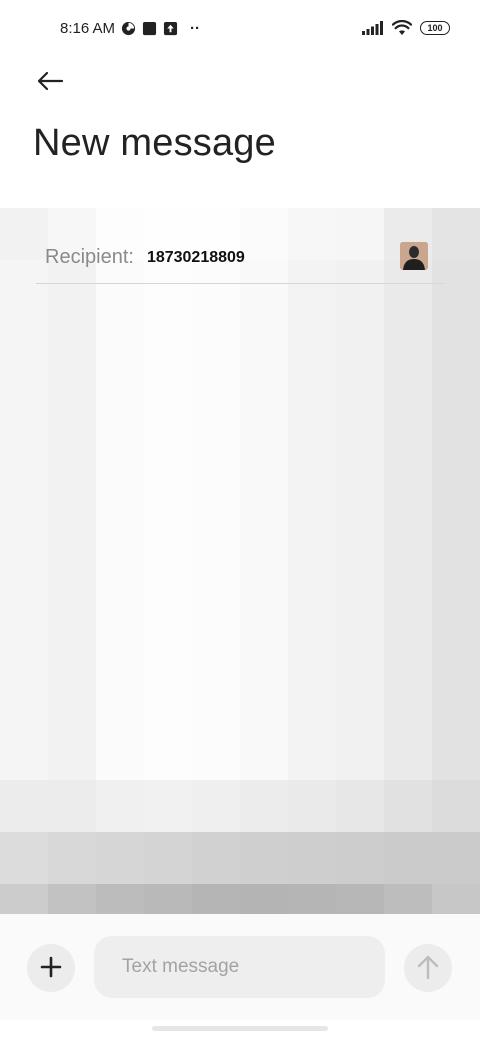 The height and width of the screenshot is (1040, 480). What do you see at coordinates (240, 28) in the screenshot?
I see `status-bar: 8:16 AM ·· 100` at bounding box center [240, 28].